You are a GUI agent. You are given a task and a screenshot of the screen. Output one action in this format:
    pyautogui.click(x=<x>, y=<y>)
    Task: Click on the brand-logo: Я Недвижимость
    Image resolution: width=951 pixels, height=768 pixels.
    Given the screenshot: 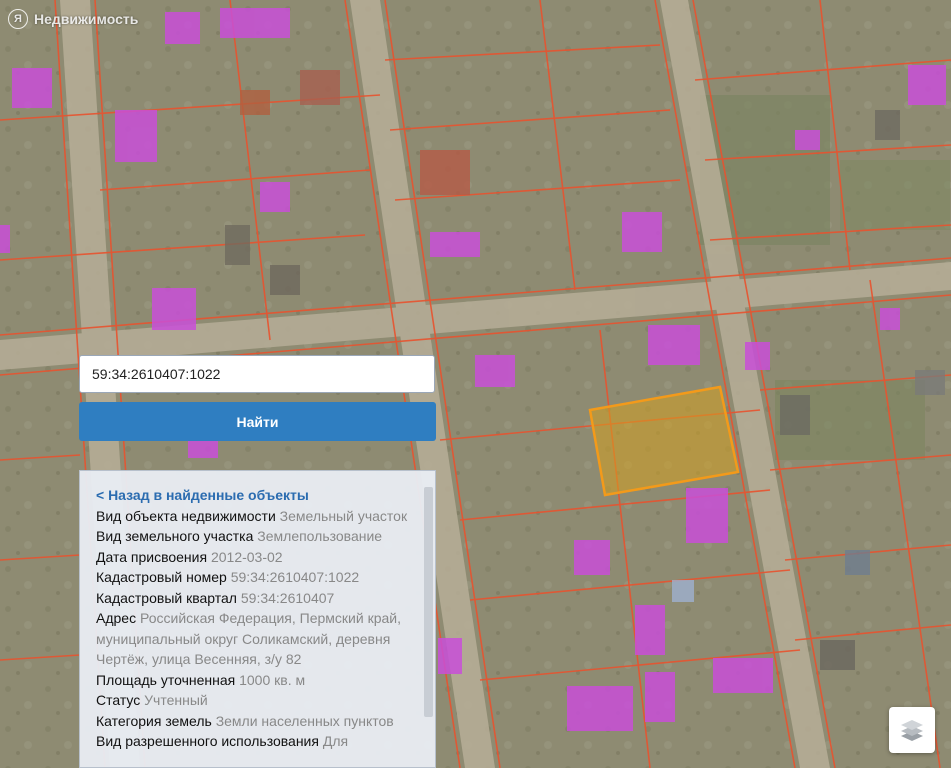 What is the action you would take?
    pyautogui.click(x=73, y=19)
    